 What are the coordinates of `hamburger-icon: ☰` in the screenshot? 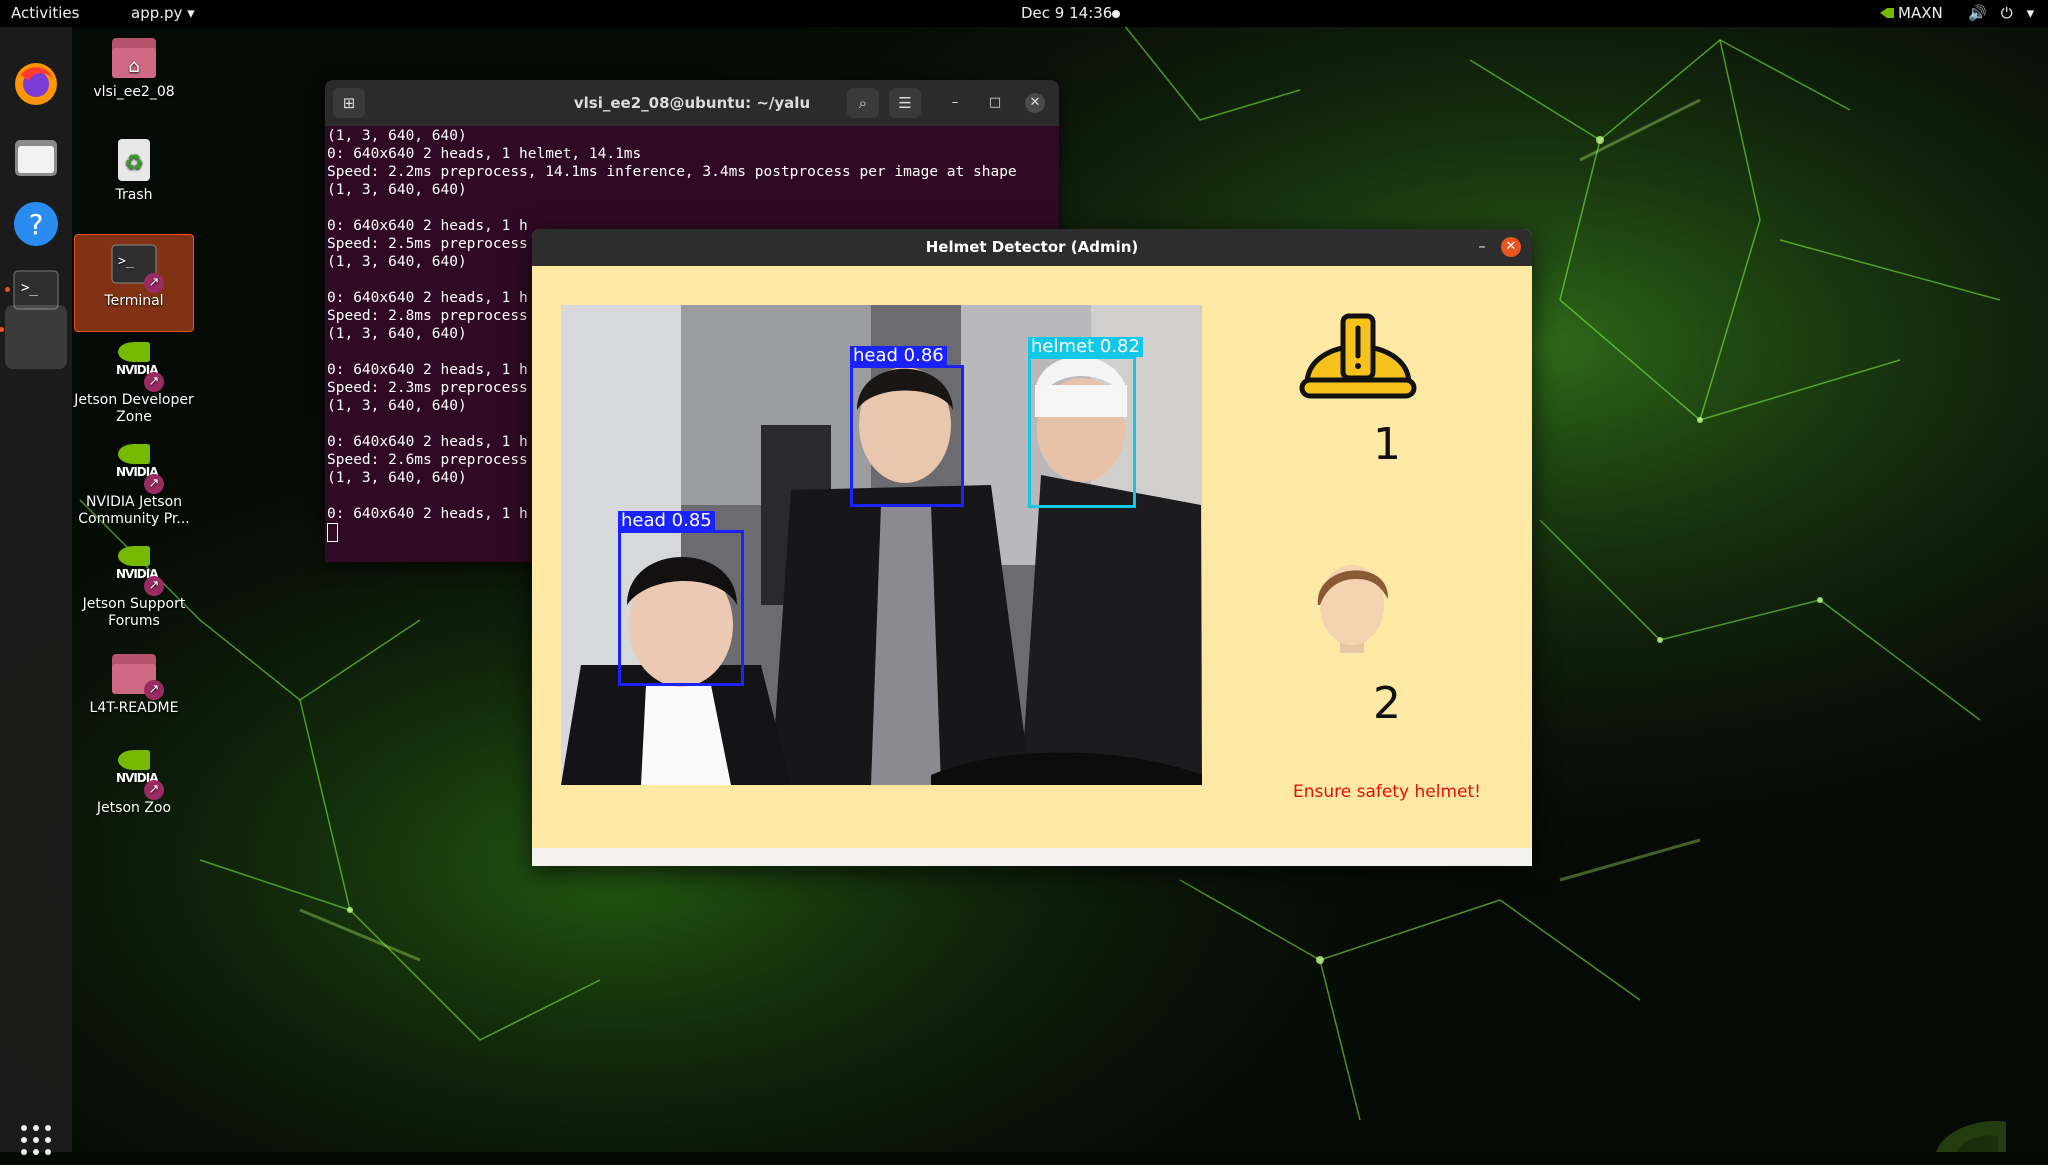 It's located at (905, 103).